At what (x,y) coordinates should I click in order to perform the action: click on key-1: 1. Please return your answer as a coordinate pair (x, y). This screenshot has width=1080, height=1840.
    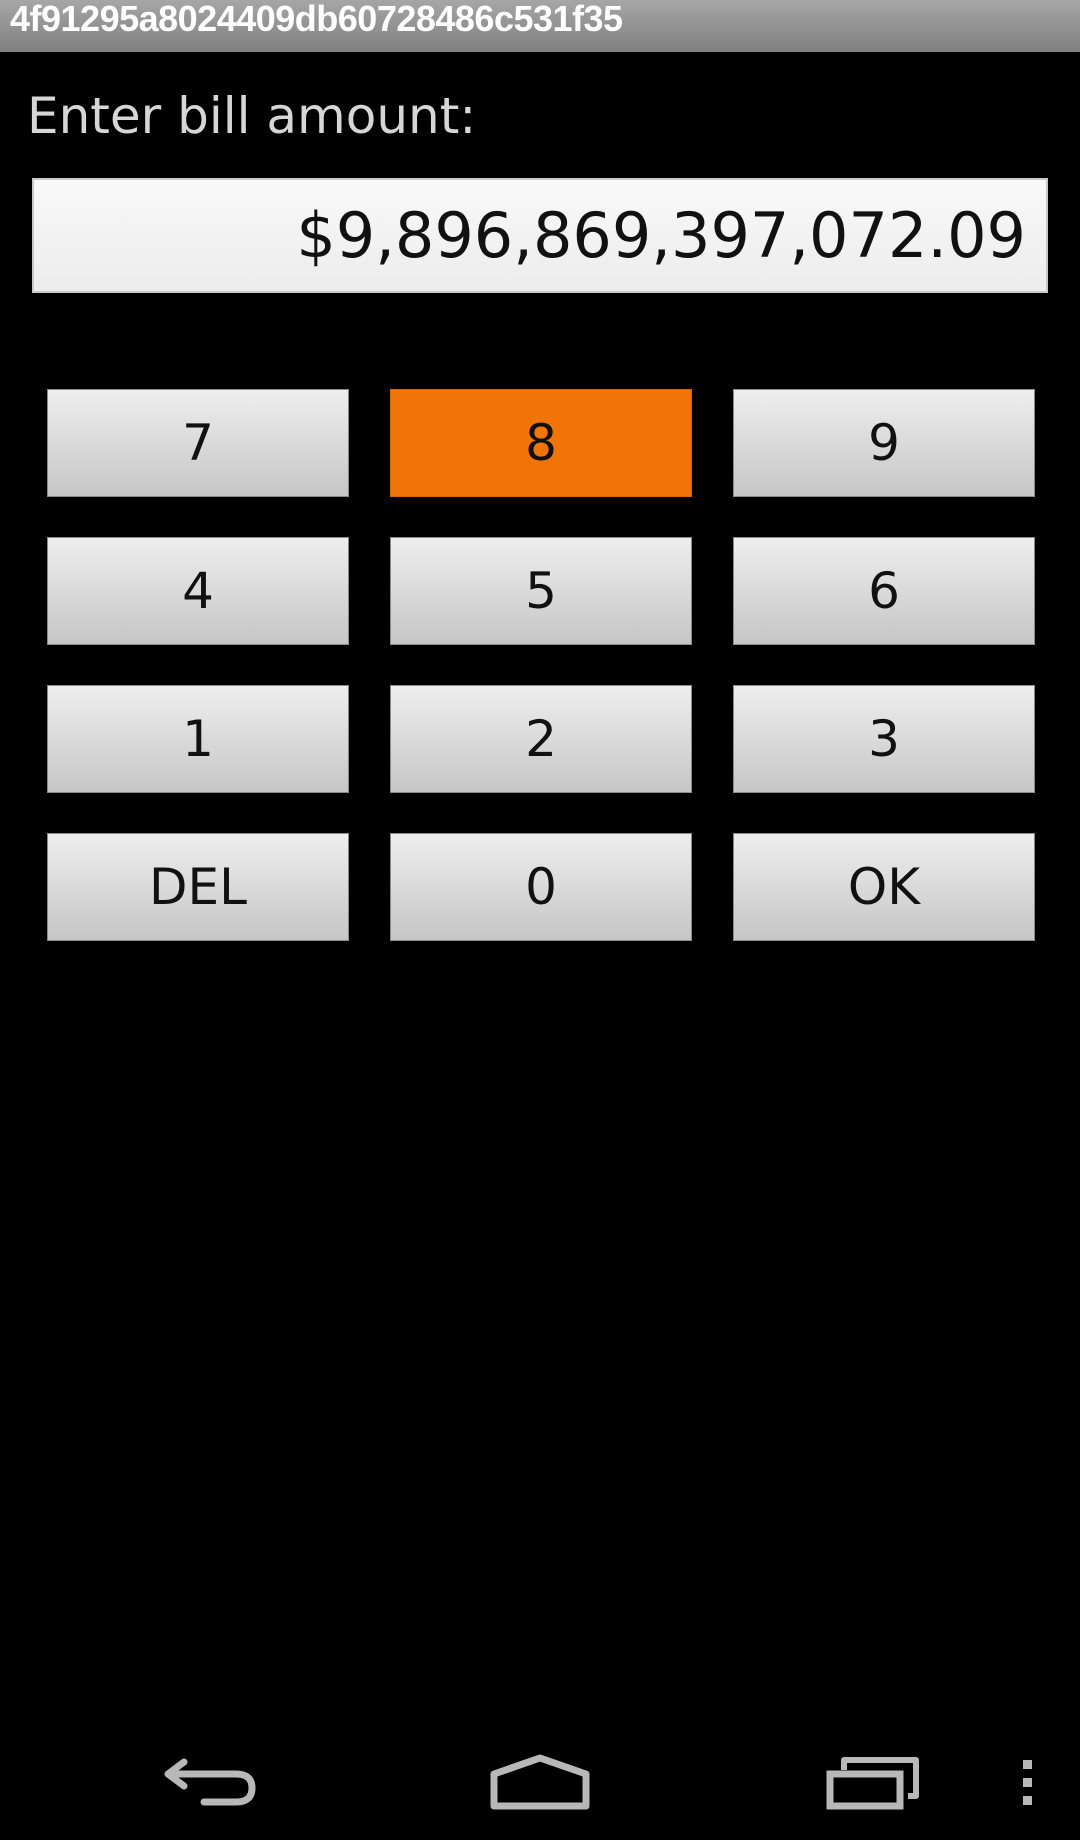
    Looking at the image, I should click on (198, 739).